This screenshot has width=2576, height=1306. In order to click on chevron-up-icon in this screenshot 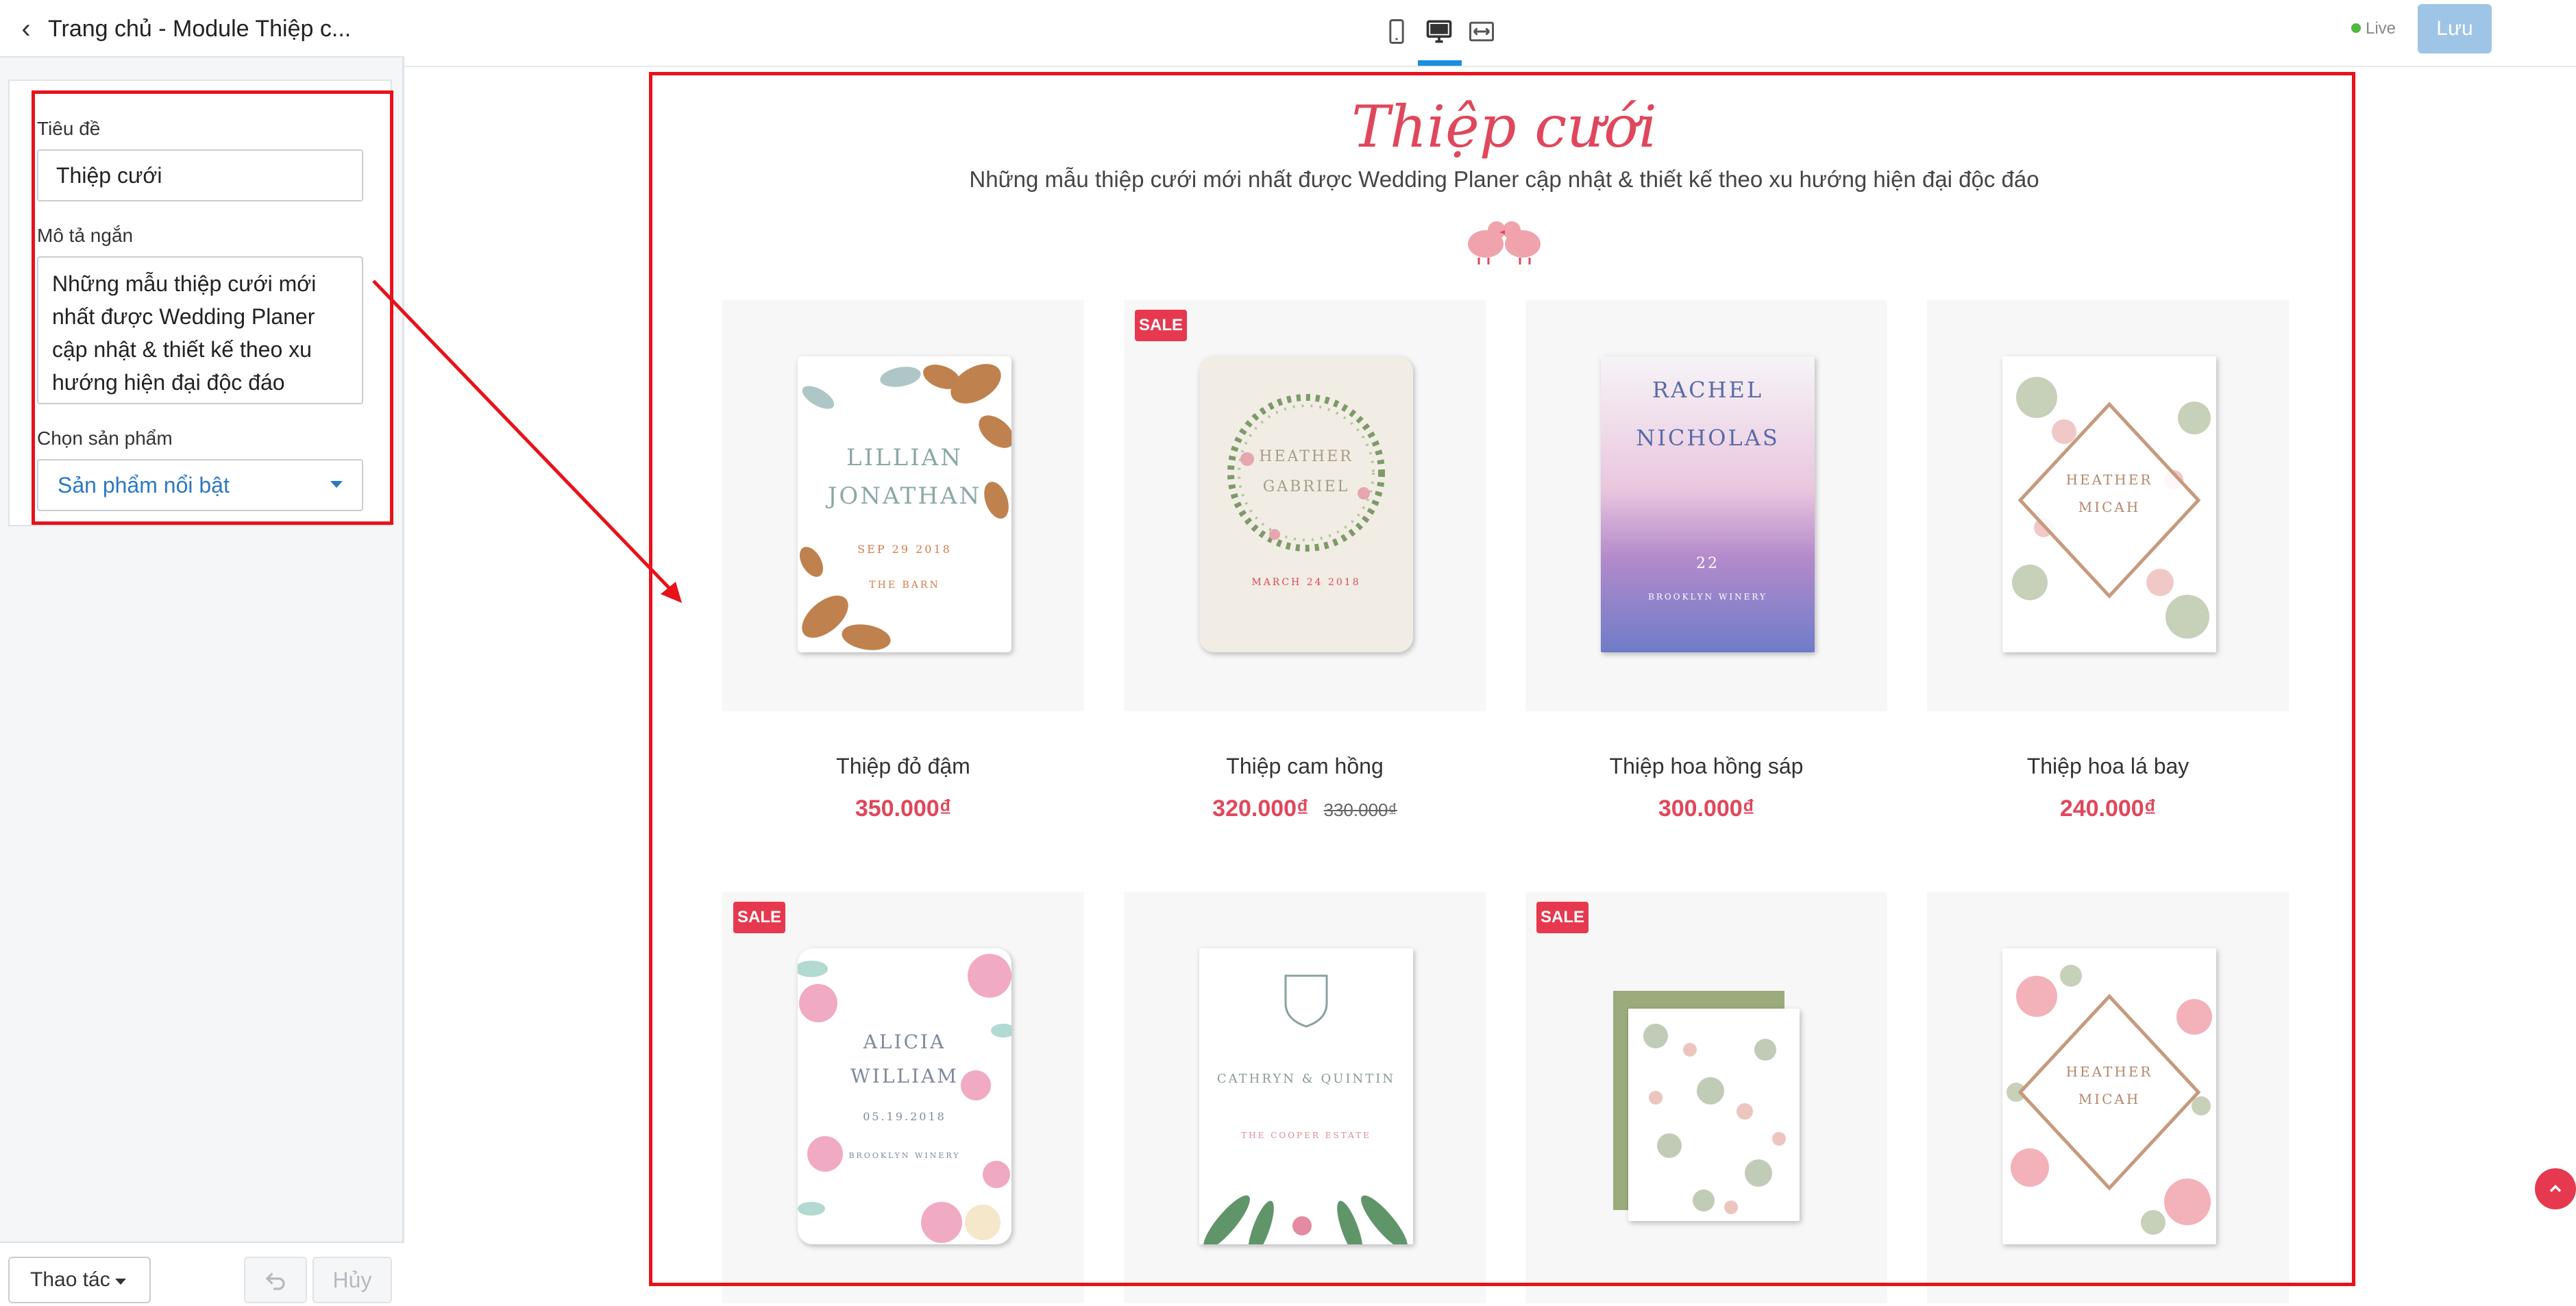, I will do `click(2556, 1188)`.